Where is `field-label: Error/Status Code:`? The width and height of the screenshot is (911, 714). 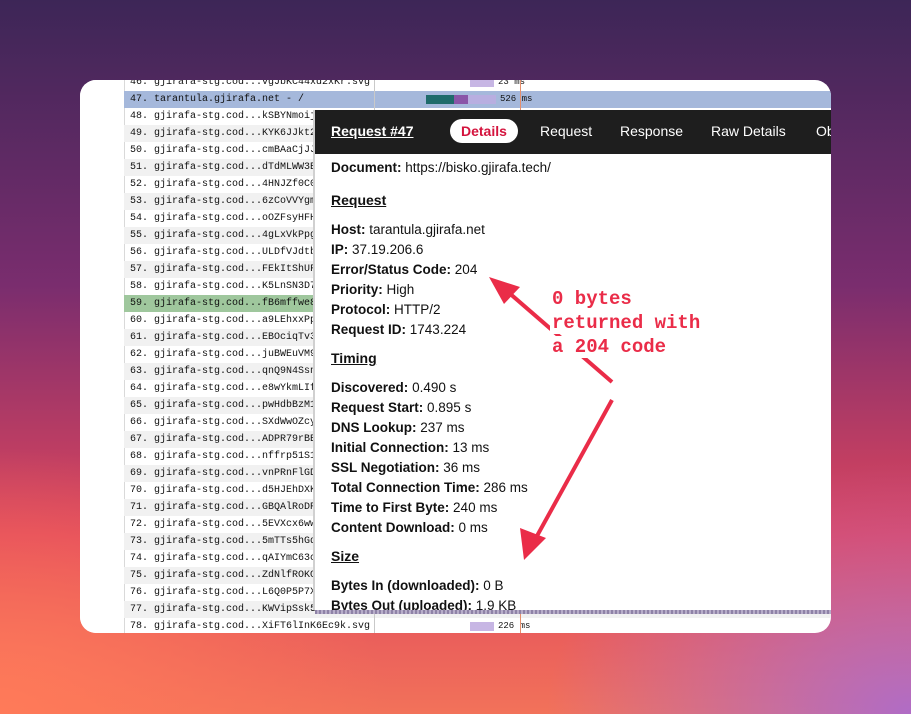 field-label: Error/Status Code: is located at coordinates (391, 269).